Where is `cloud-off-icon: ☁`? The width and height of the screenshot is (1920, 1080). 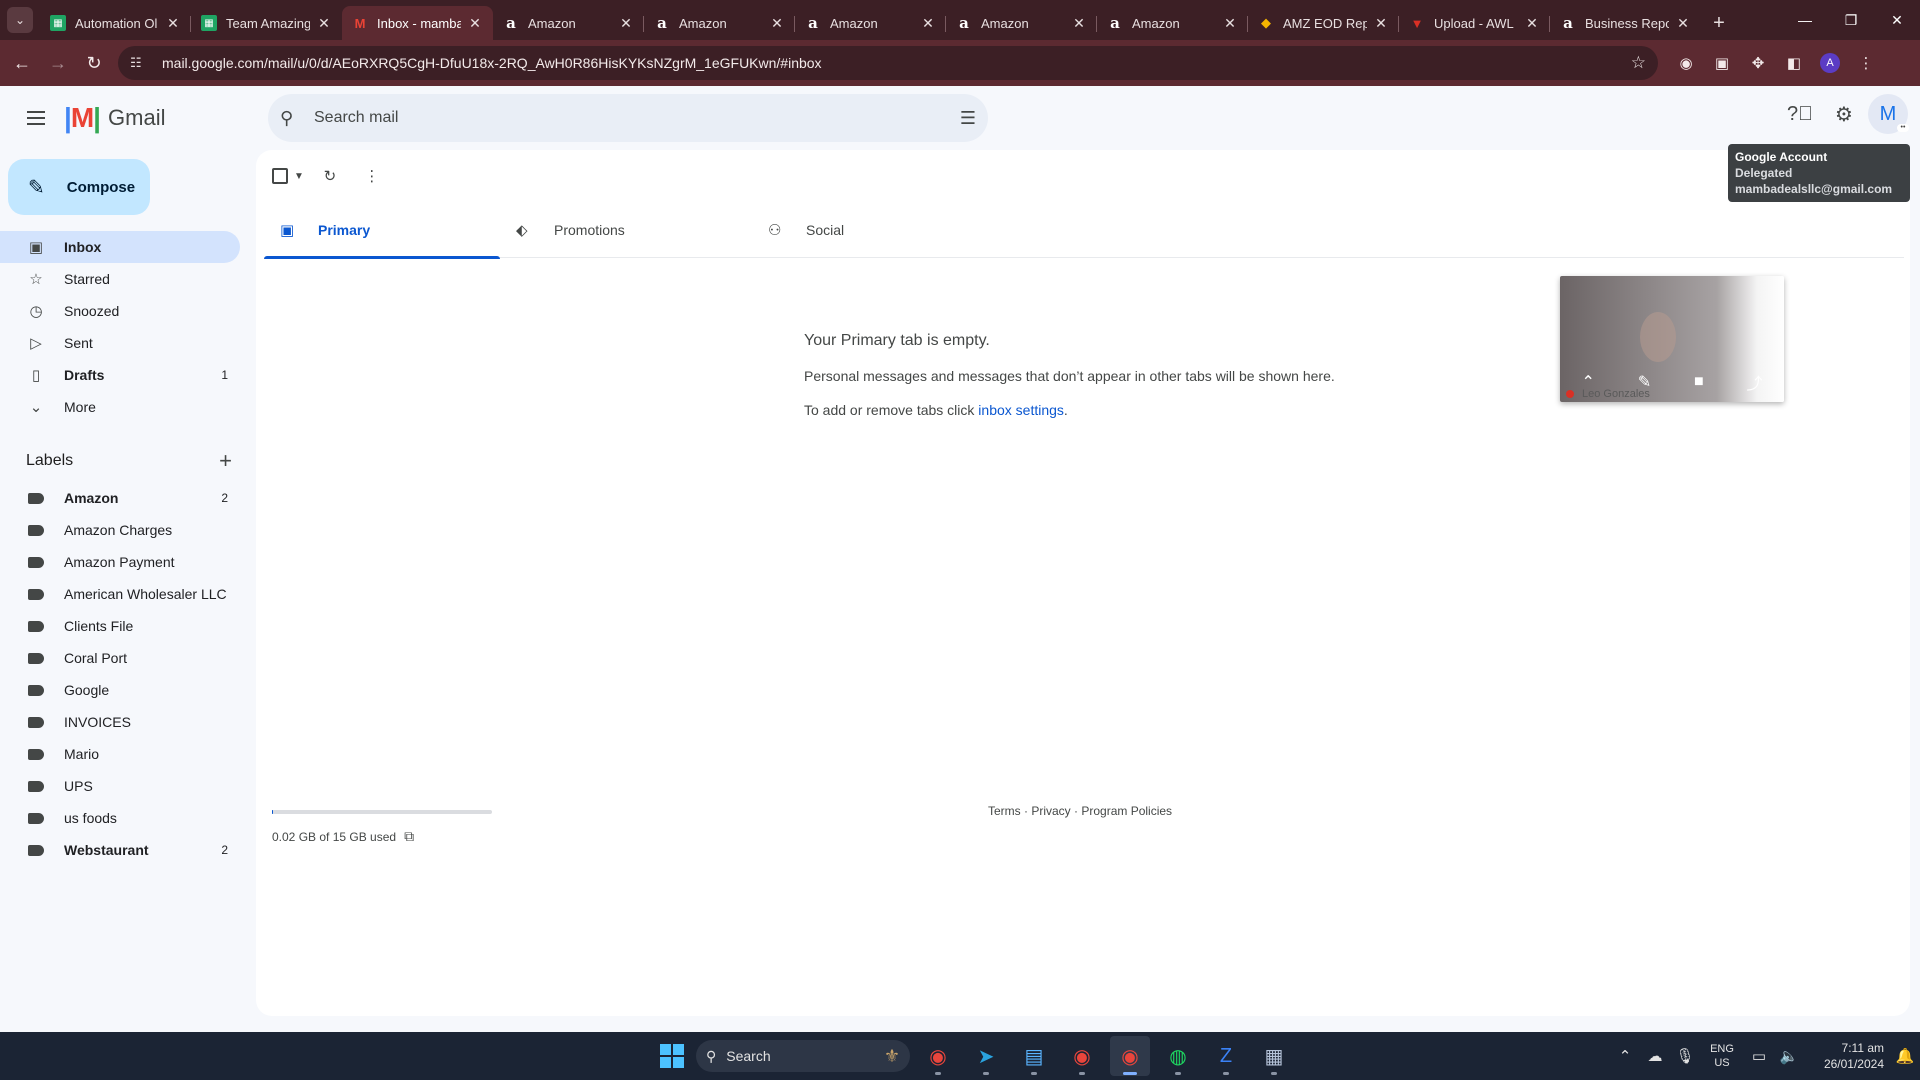
cloud-off-icon: ☁ is located at coordinates (1655, 1056).